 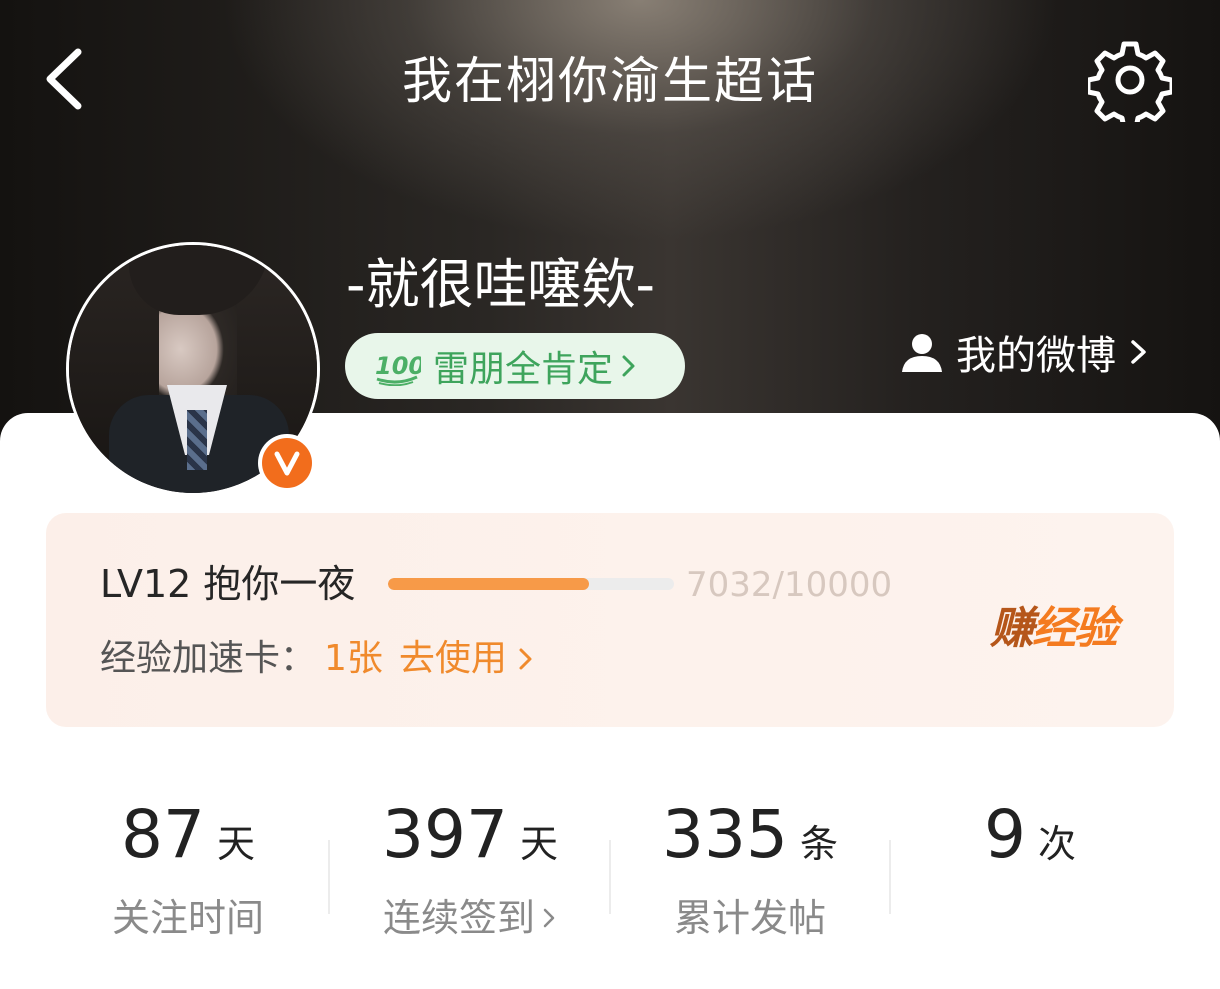 I want to click on stat-checkin-days: 397 天 连续签到, so click(x=470, y=868).